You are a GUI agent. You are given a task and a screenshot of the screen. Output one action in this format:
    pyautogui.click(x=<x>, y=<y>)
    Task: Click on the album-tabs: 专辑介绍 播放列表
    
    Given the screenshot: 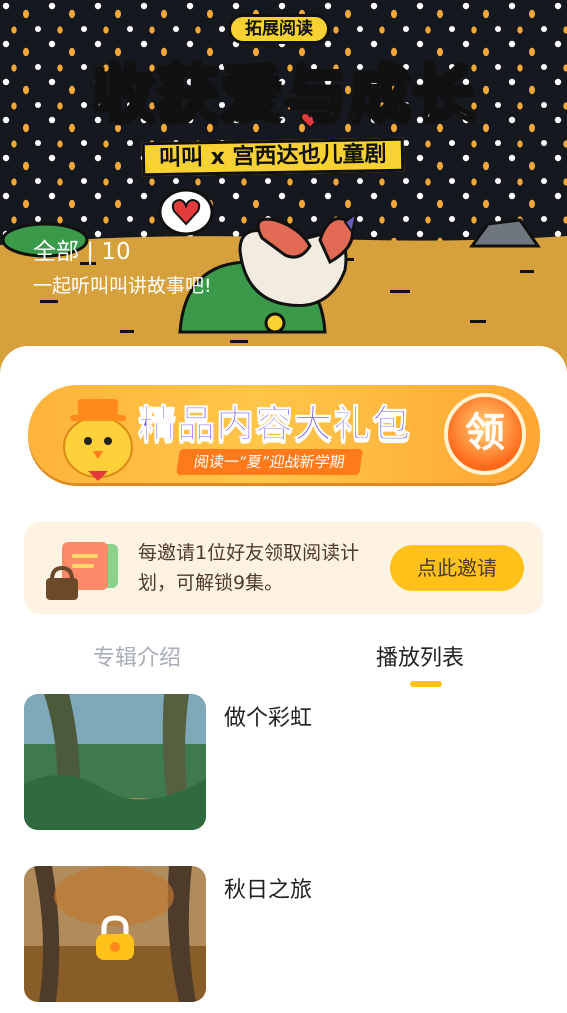 What is the action you would take?
    pyautogui.click(x=283, y=665)
    